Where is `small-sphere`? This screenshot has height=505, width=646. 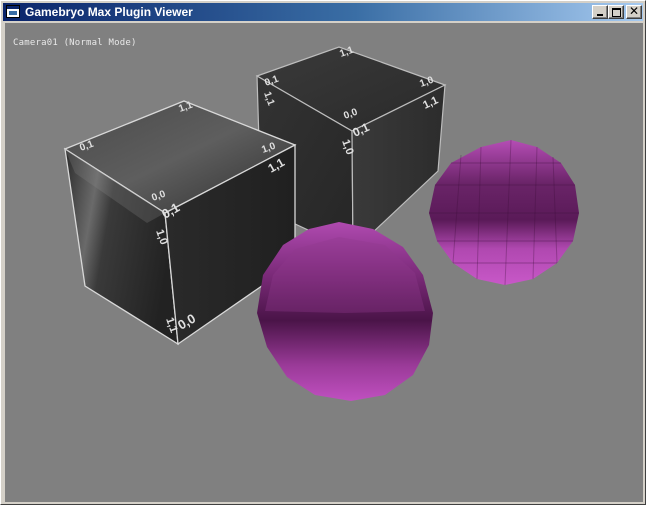
small-sphere is located at coordinates (504, 212).